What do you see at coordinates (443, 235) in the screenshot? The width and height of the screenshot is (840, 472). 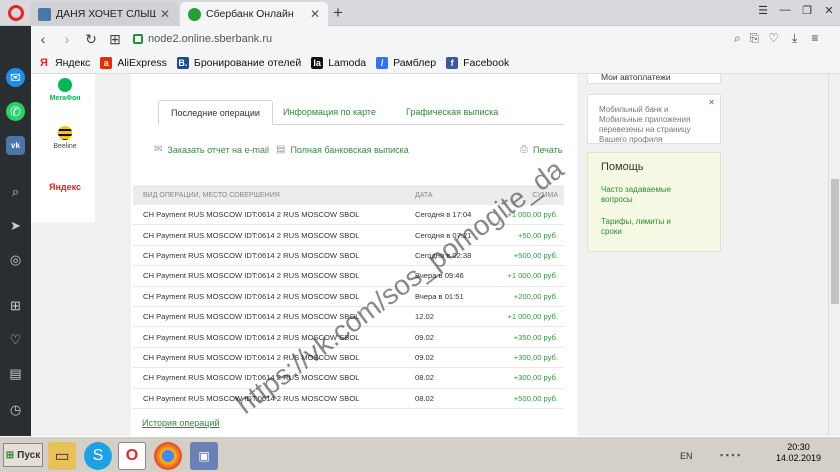 I see `row-date: Сегодня в 07:21` at bounding box center [443, 235].